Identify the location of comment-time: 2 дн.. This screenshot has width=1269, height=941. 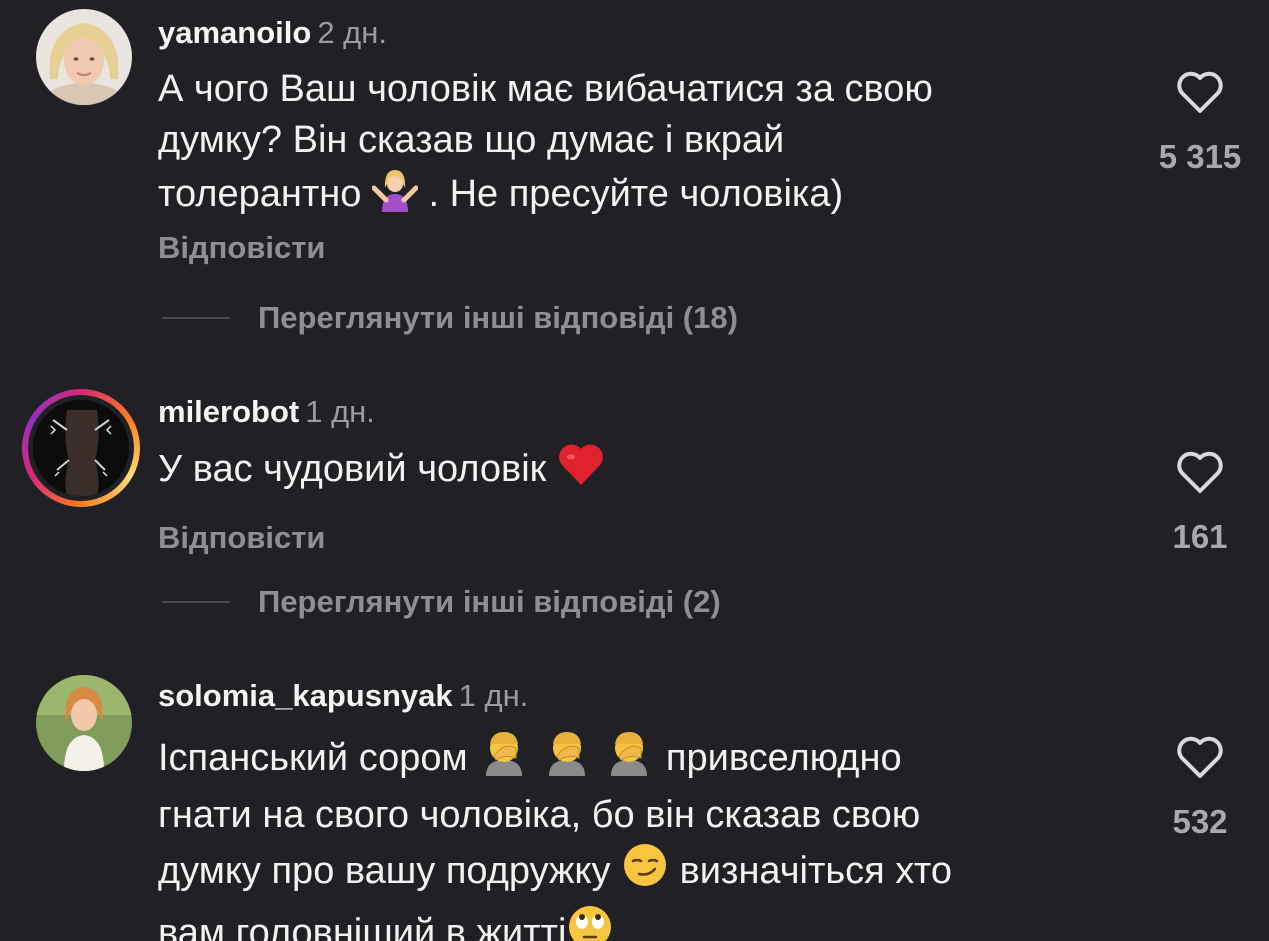
(352, 32).